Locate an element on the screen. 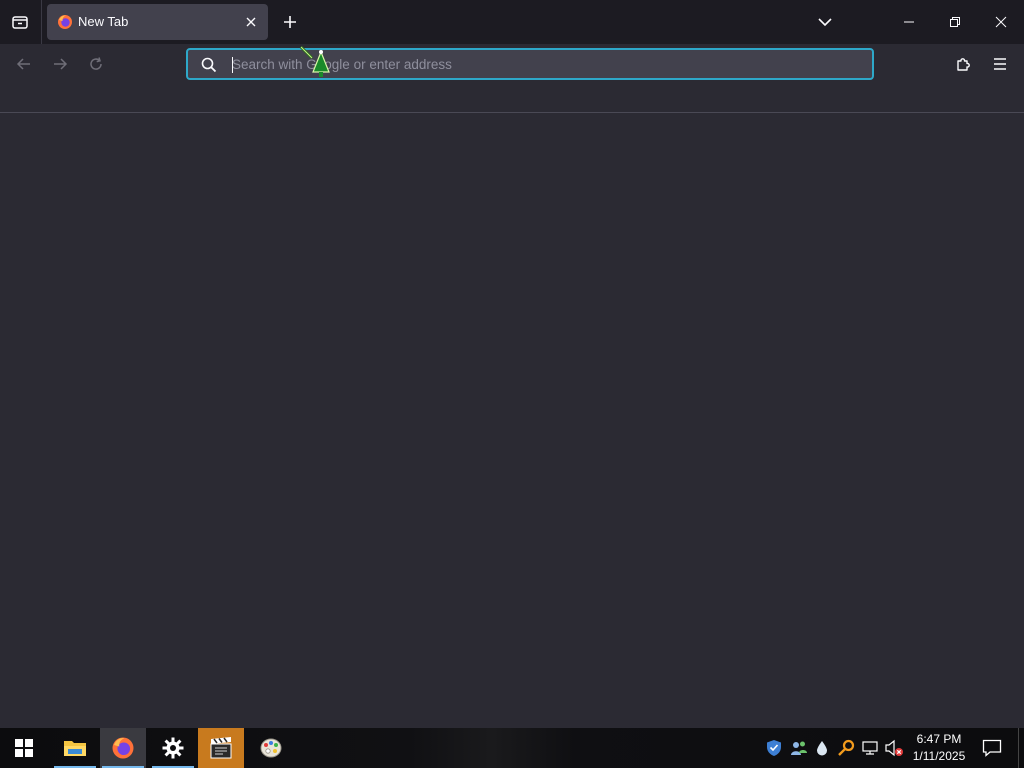 This screenshot has height=768, width=1024. shield-icon is located at coordinates (774, 748).